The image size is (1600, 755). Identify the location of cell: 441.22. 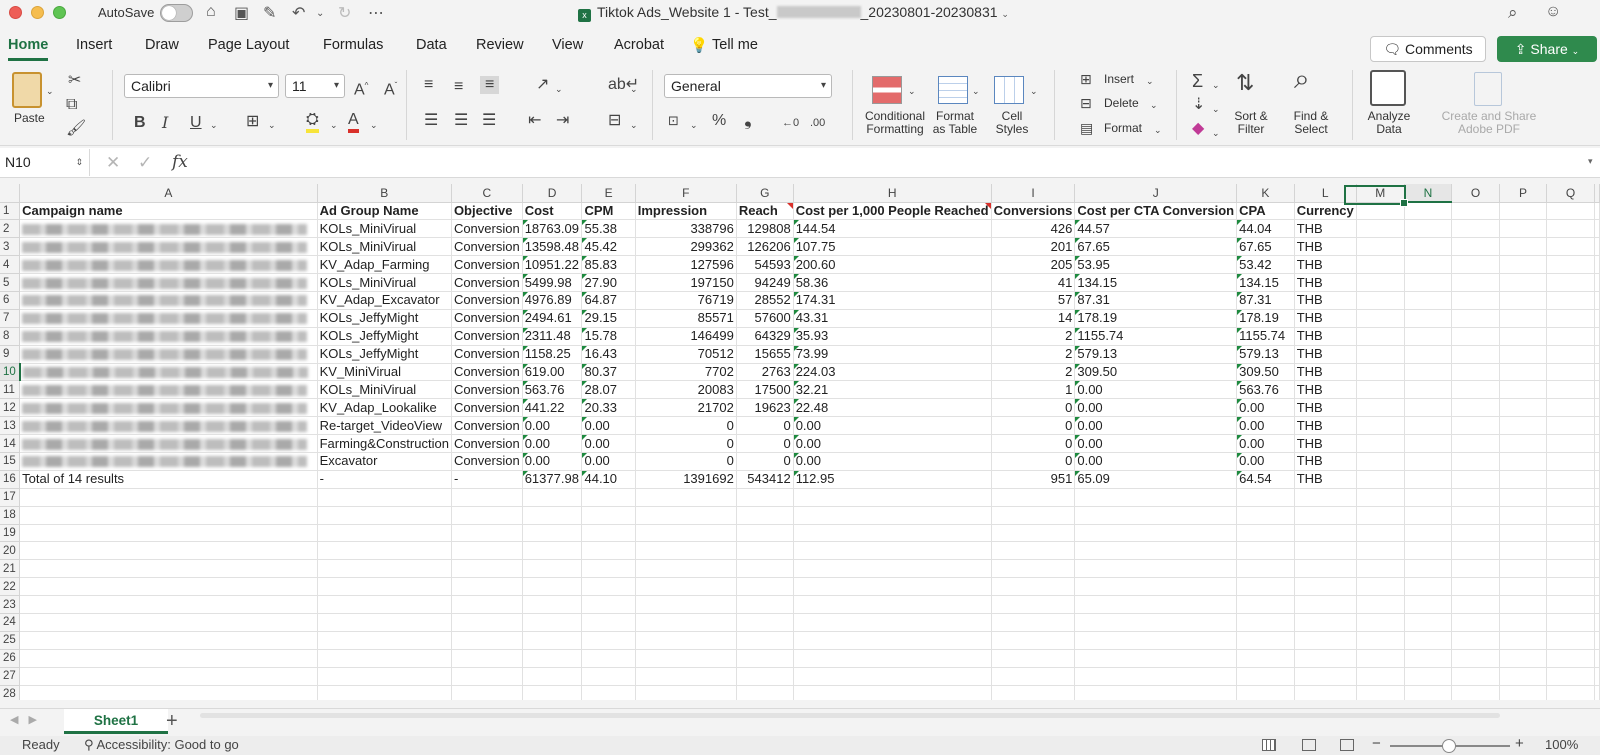
(552, 408).